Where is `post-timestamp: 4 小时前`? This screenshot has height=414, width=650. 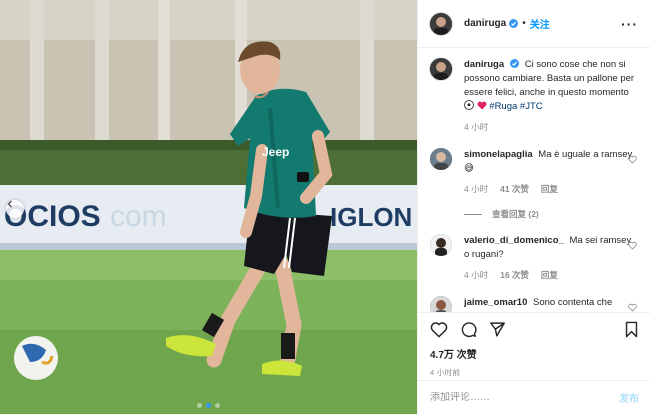 post-timestamp: 4 小时前 is located at coordinates (534, 372).